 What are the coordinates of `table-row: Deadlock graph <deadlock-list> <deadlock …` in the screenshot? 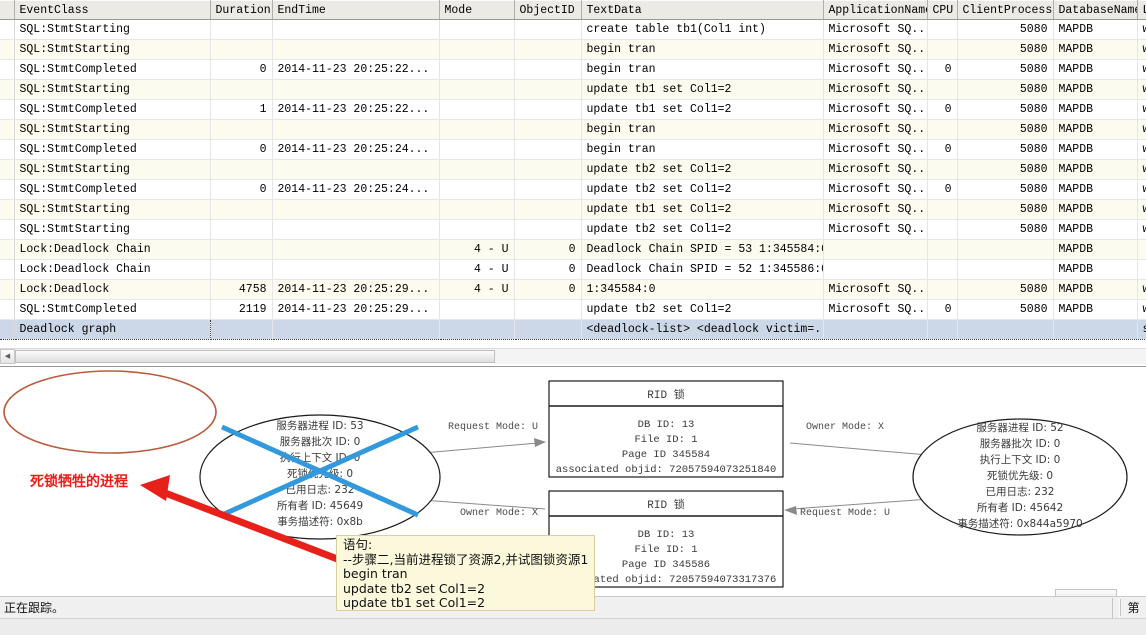 It's located at (573, 329).